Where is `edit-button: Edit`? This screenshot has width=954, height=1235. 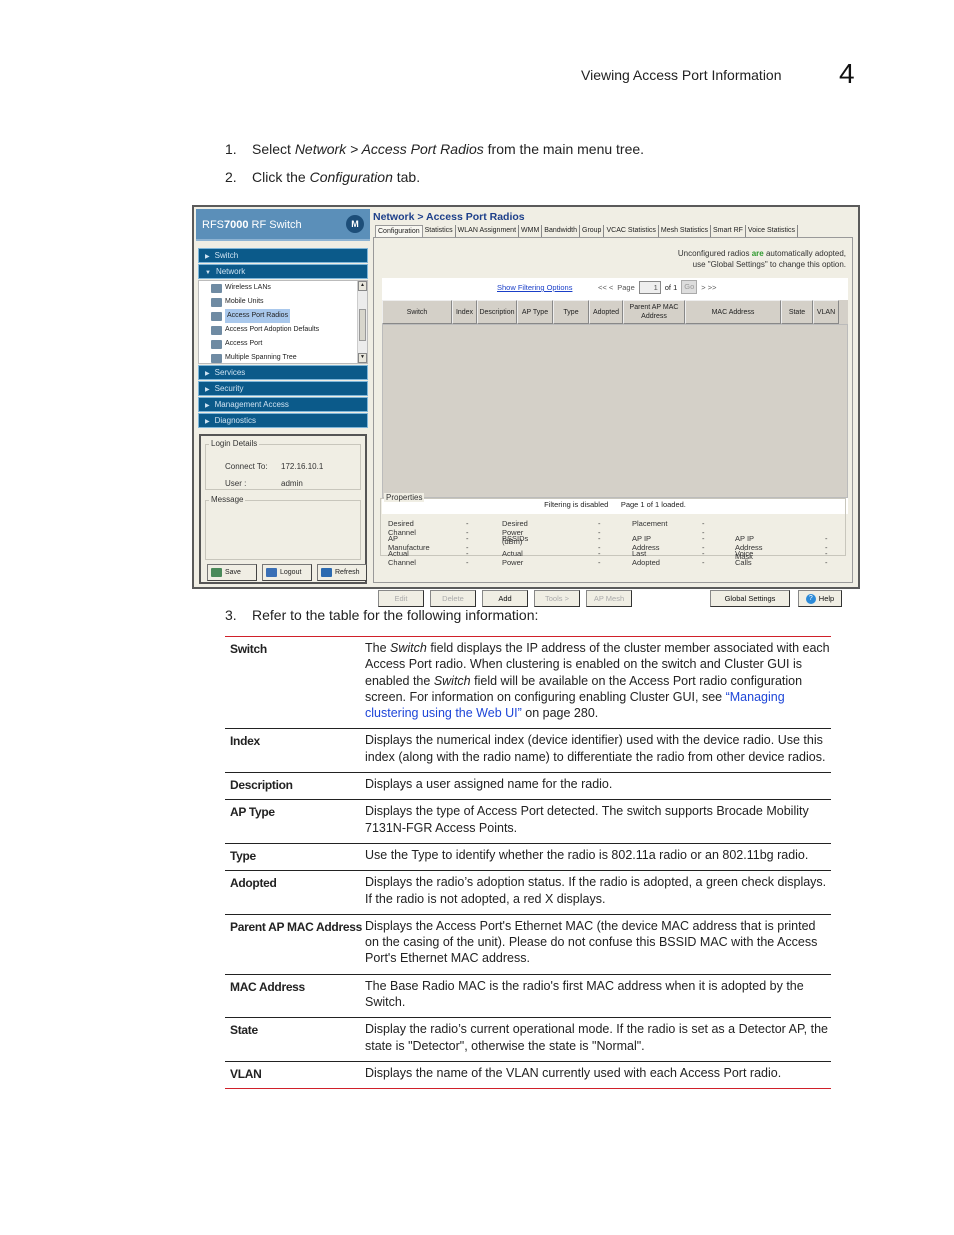 edit-button: Edit is located at coordinates (401, 598).